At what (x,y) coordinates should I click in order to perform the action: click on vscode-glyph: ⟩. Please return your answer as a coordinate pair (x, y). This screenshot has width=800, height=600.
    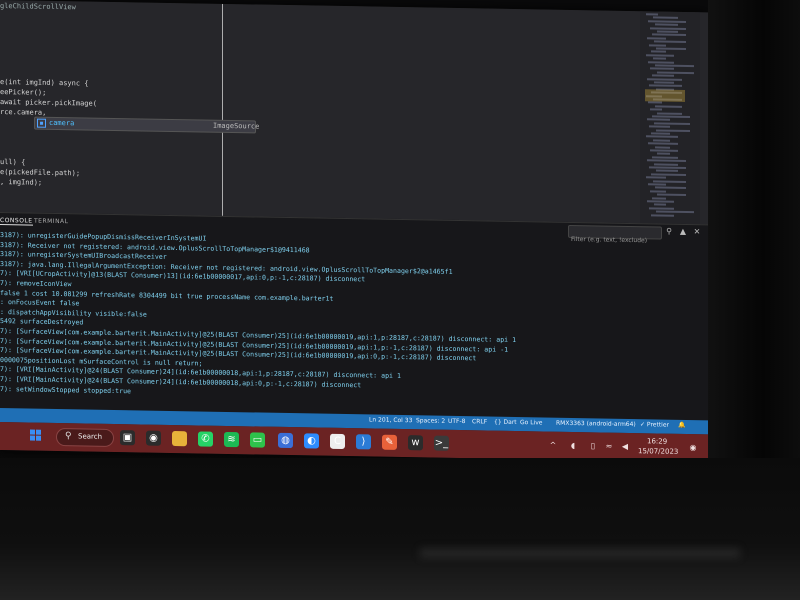
    Looking at the image, I should click on (363, 442).